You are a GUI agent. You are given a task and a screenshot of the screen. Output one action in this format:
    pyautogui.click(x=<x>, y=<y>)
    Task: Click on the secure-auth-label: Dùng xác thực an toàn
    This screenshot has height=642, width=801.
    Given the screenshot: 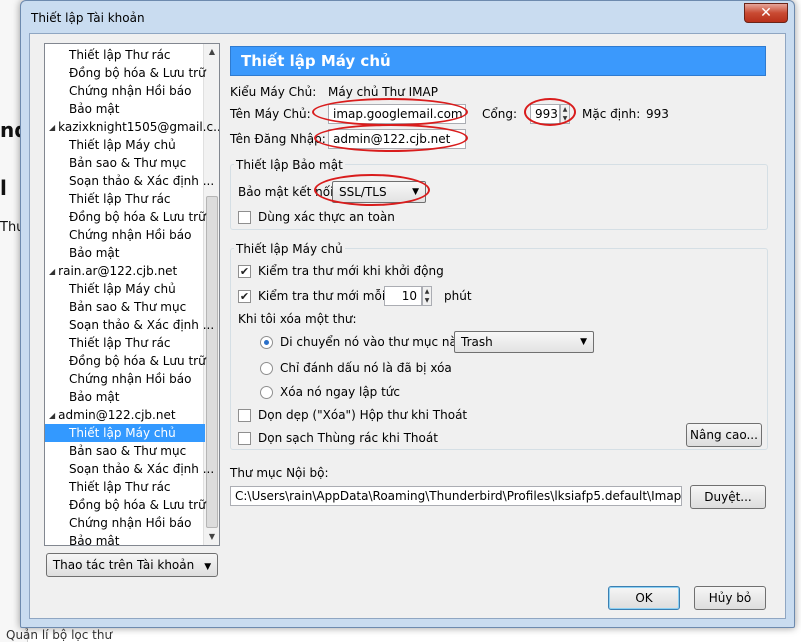 What is the action you would take?
    pyautogui.click(x=326, y=217)
    